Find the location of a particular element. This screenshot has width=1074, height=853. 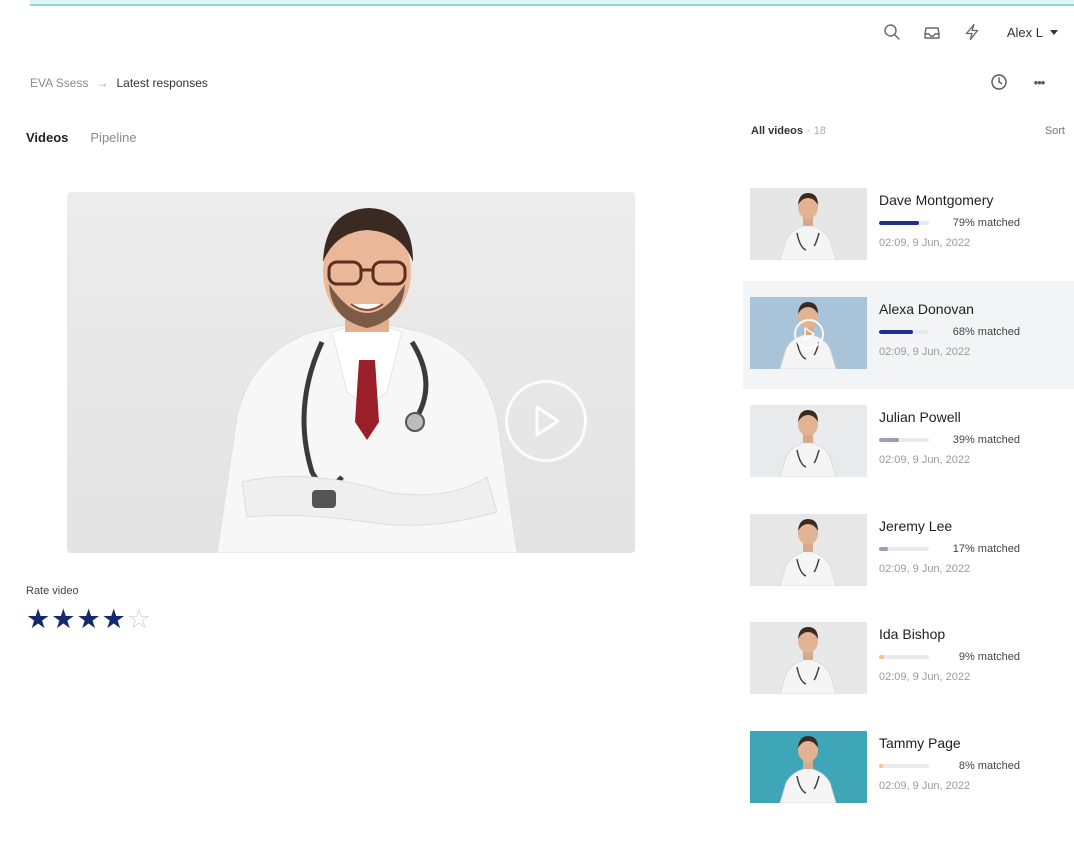

tab-pipeline: Pipeline is located at coordinates (113, 137).